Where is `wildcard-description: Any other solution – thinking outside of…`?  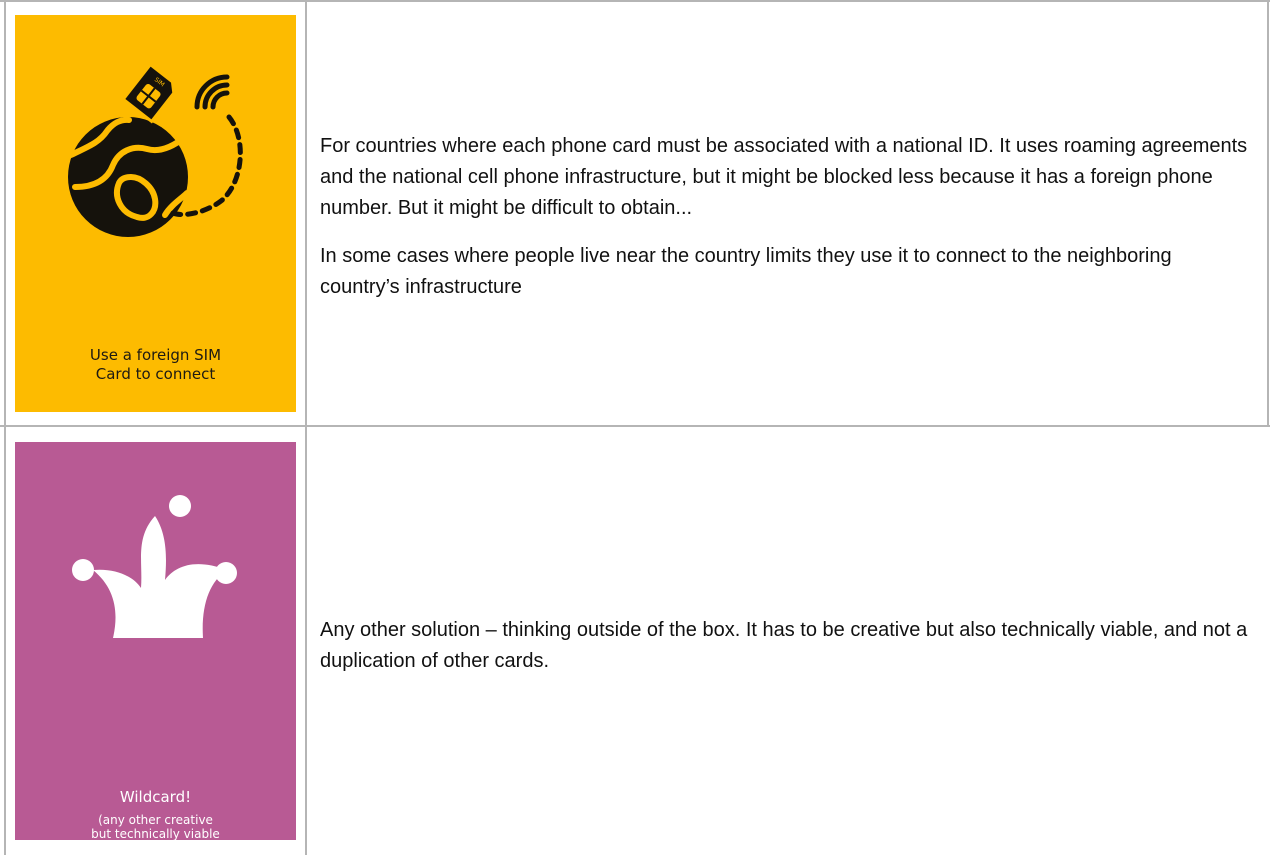
wildcard-description: Any other solution – thinking outside of… is located at coordinates (787, 646).